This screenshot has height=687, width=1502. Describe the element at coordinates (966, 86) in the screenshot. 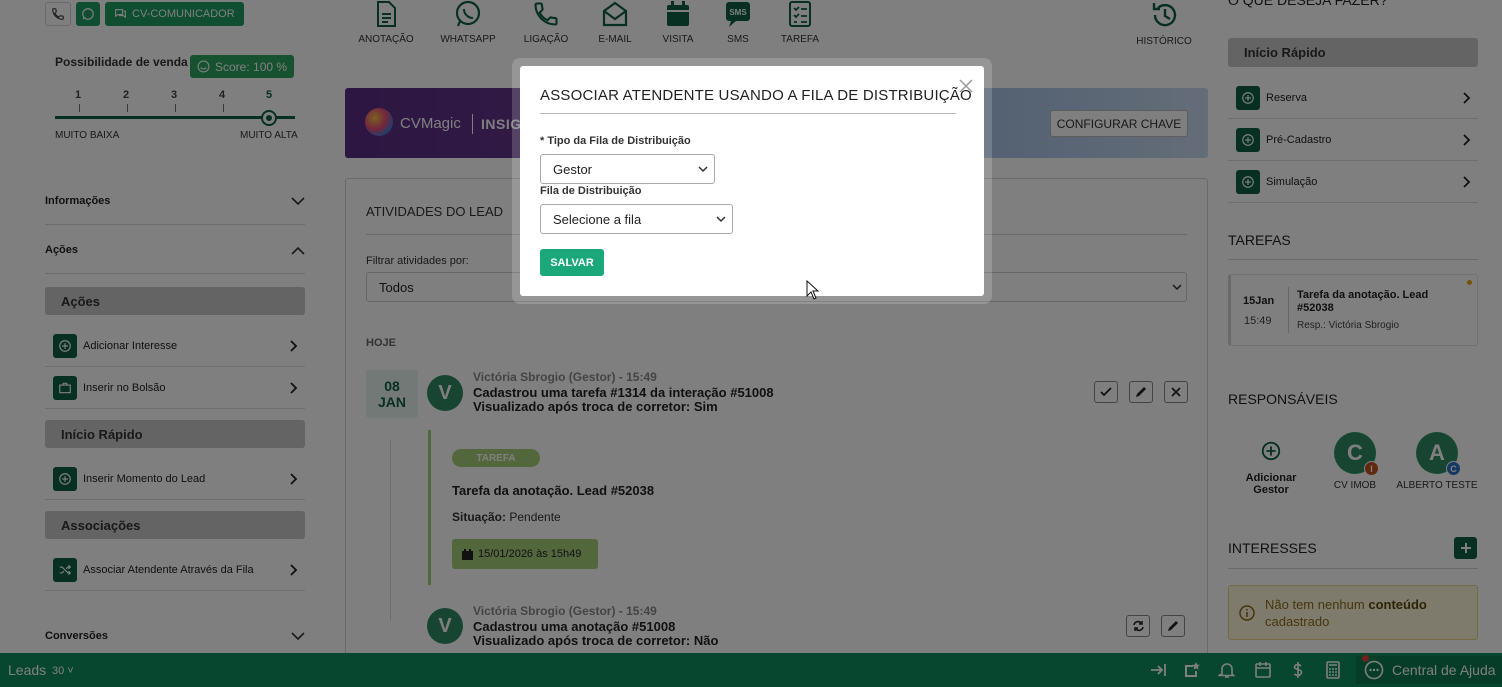

I see `close-icon` at that location.